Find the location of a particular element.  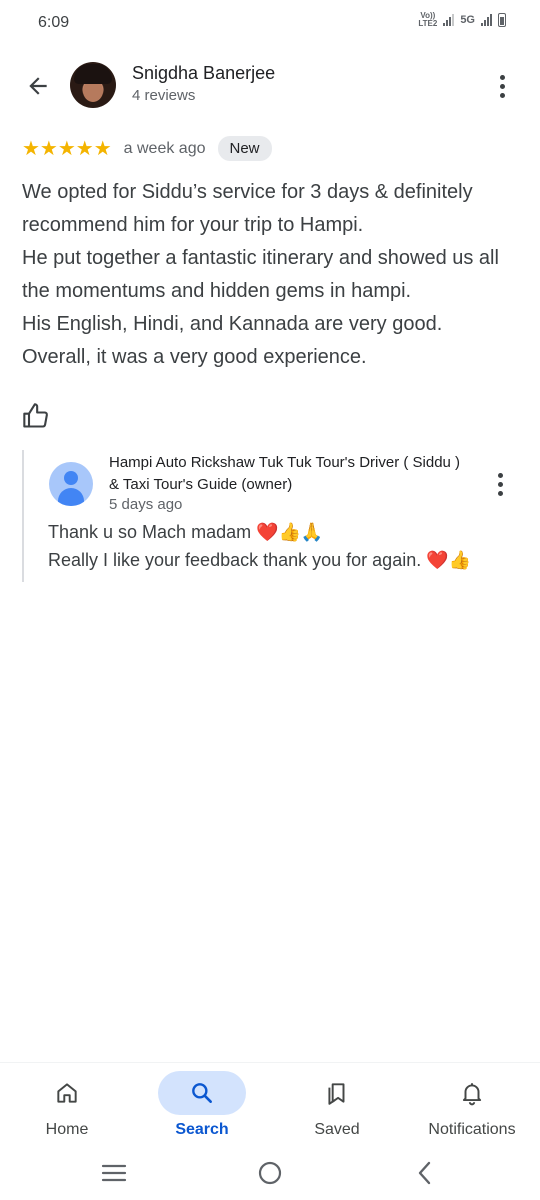

new-badge: New is located at coordinates (244, 148).